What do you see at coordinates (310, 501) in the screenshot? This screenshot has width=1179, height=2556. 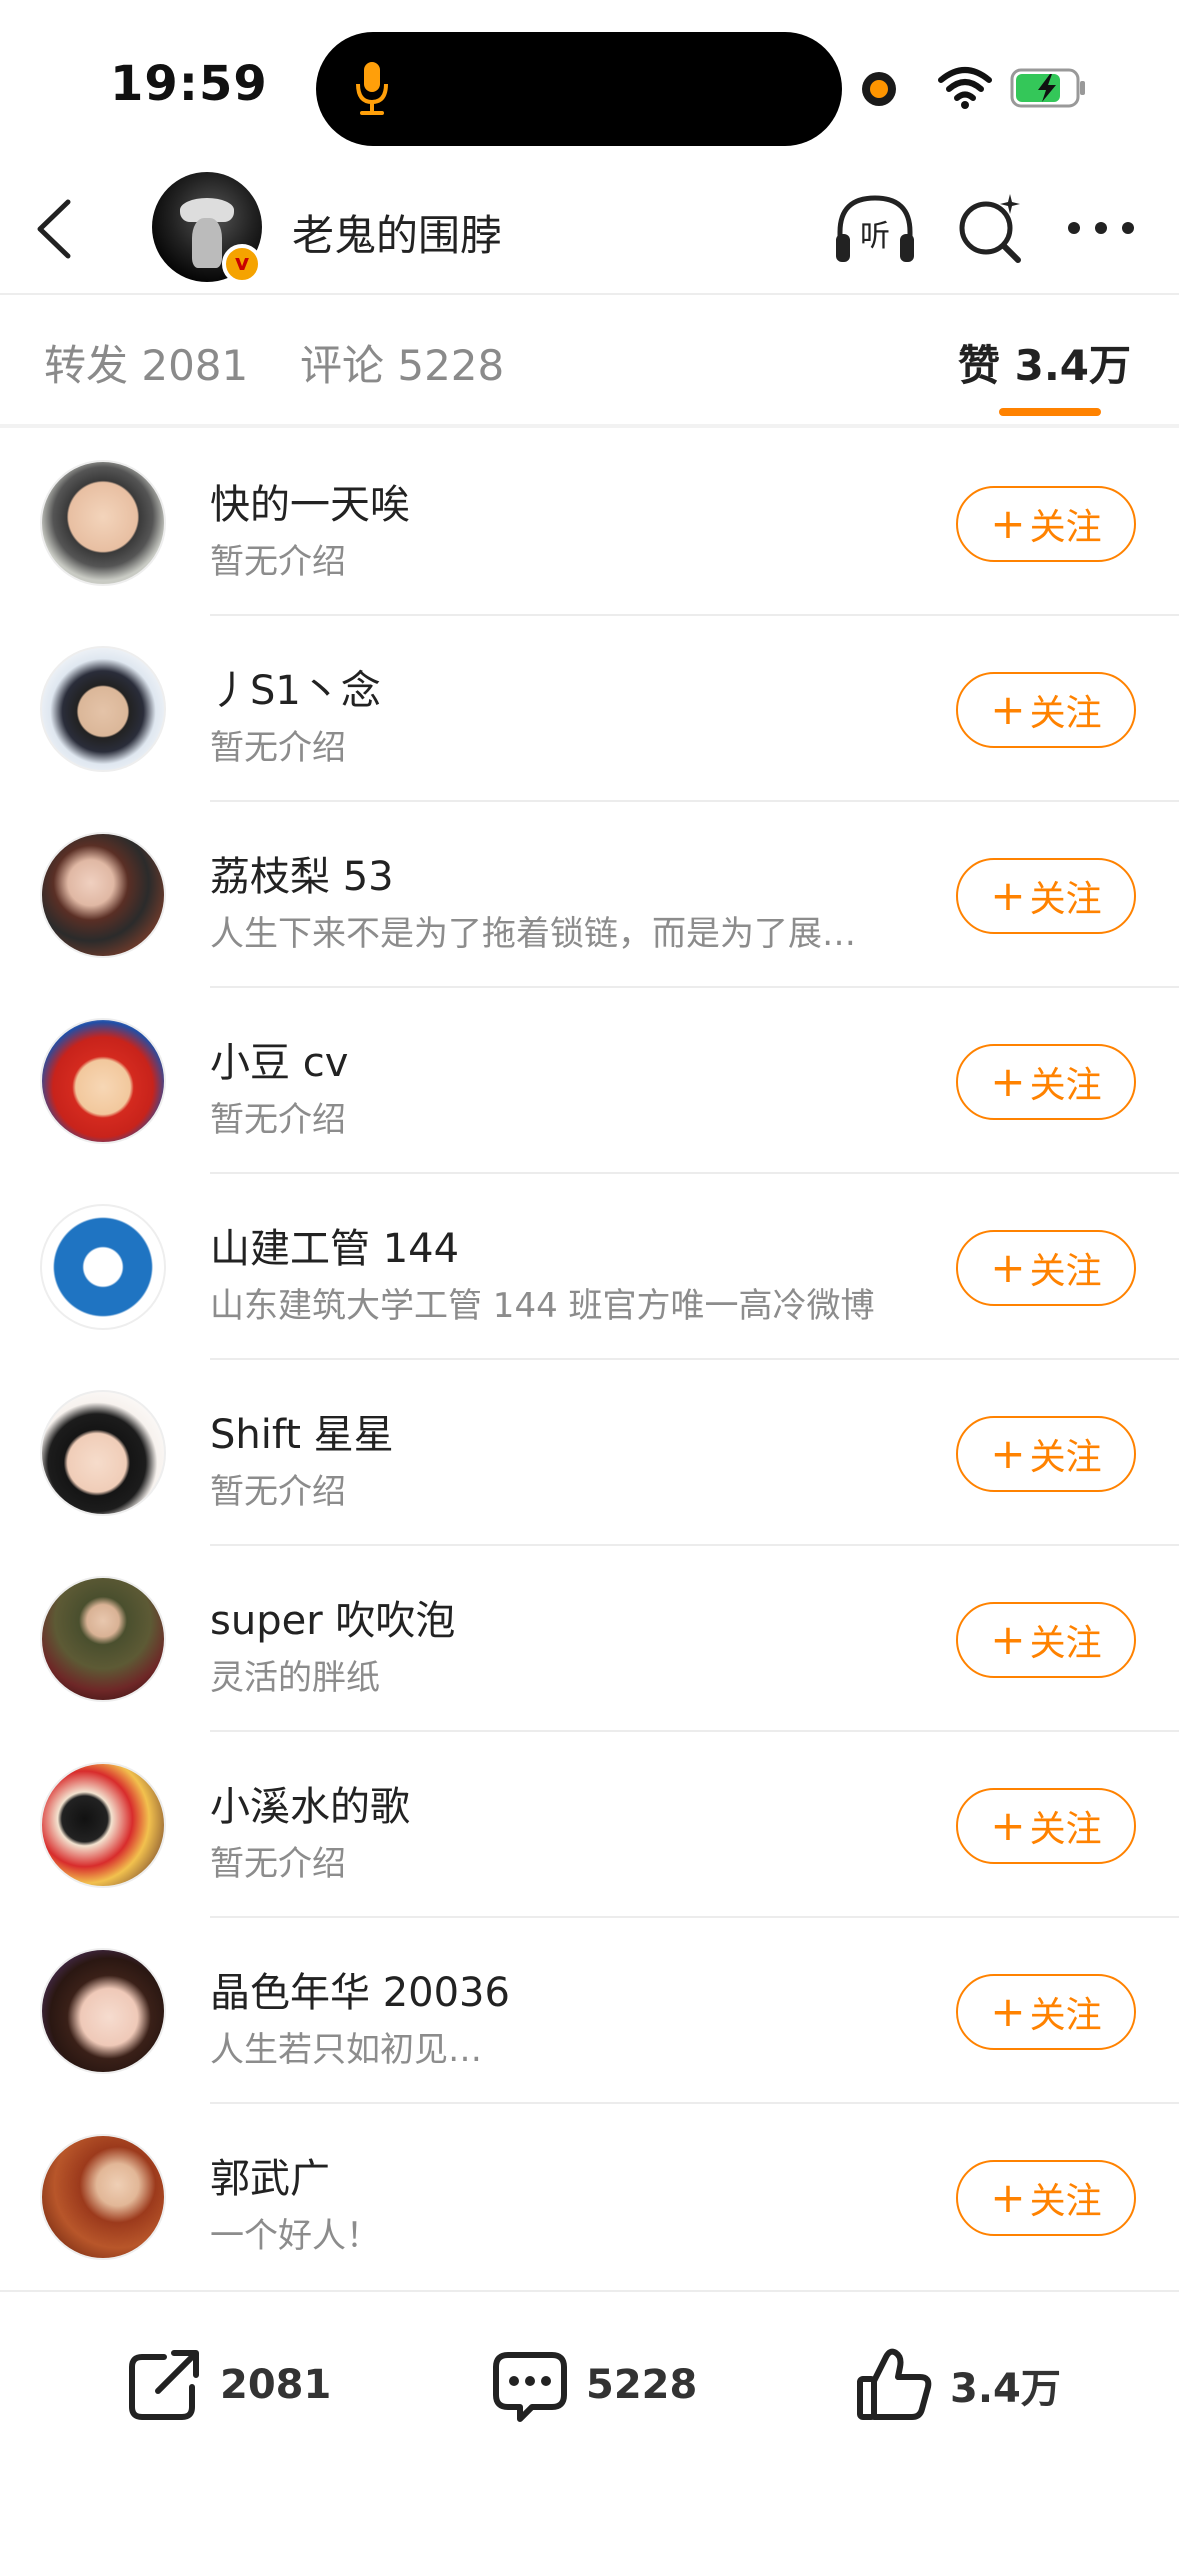 I see `user-name: 快的一天唉` at bounding box center [310, 501].